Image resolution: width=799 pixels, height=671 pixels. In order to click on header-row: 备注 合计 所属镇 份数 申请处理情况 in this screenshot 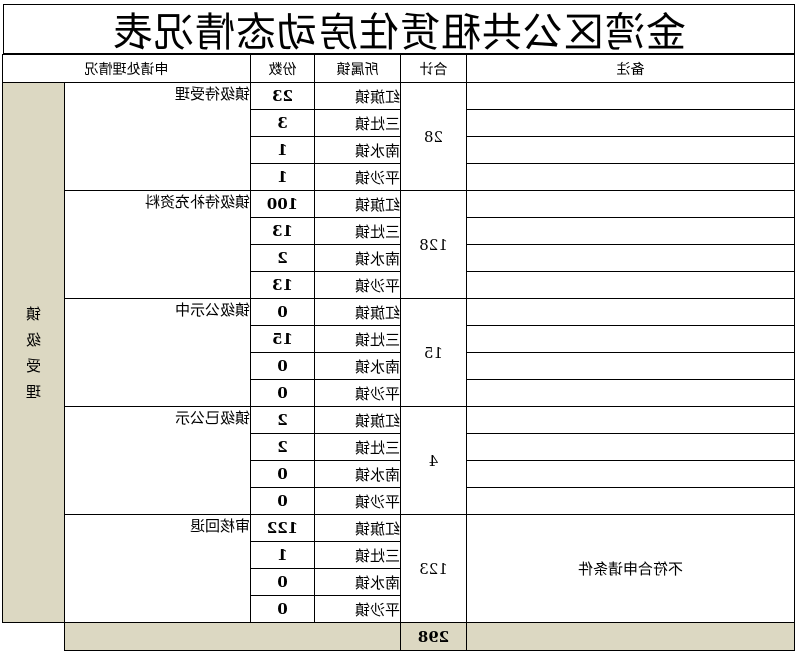, I will do `click(398, 68)`.